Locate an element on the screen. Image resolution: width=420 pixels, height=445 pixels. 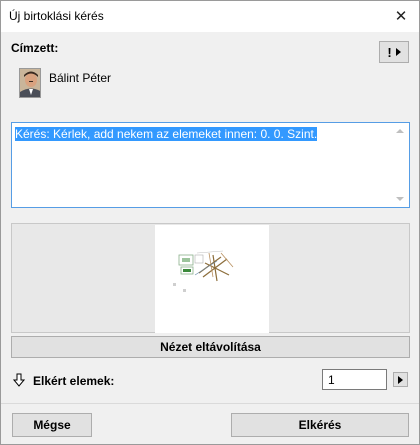
message-scrollbar is located at coordinates (400, 165).